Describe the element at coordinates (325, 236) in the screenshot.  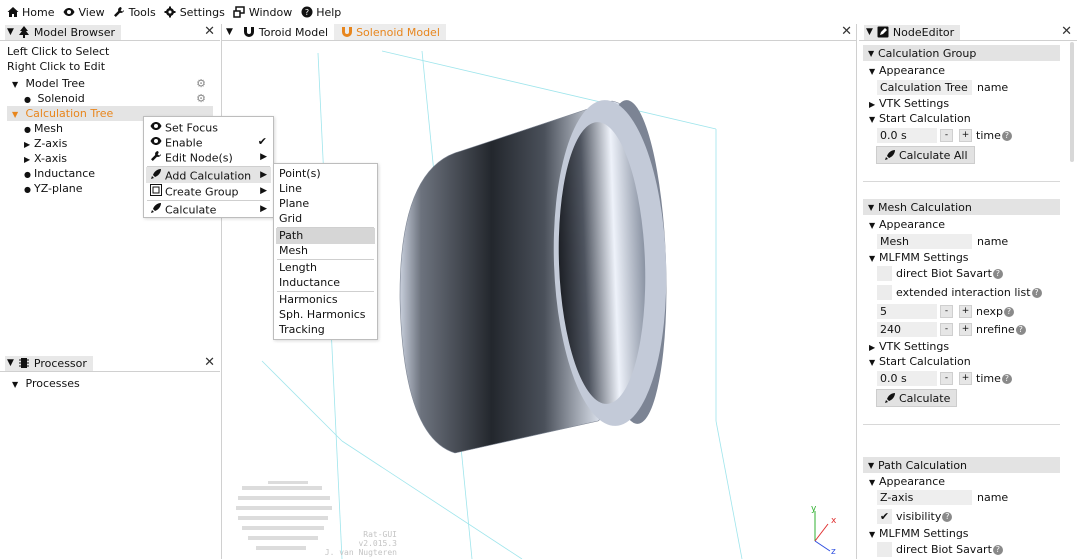
I see `submenu-item-path: Path` at that location.